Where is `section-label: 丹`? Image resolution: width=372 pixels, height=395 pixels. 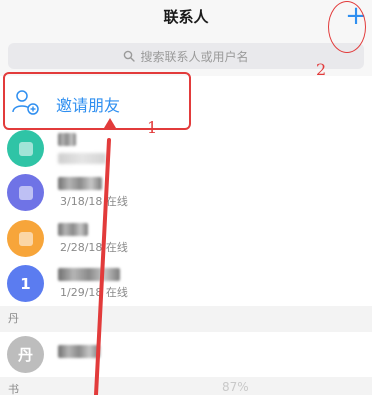
section-label: 丹 is located at coordinates (13, 318).